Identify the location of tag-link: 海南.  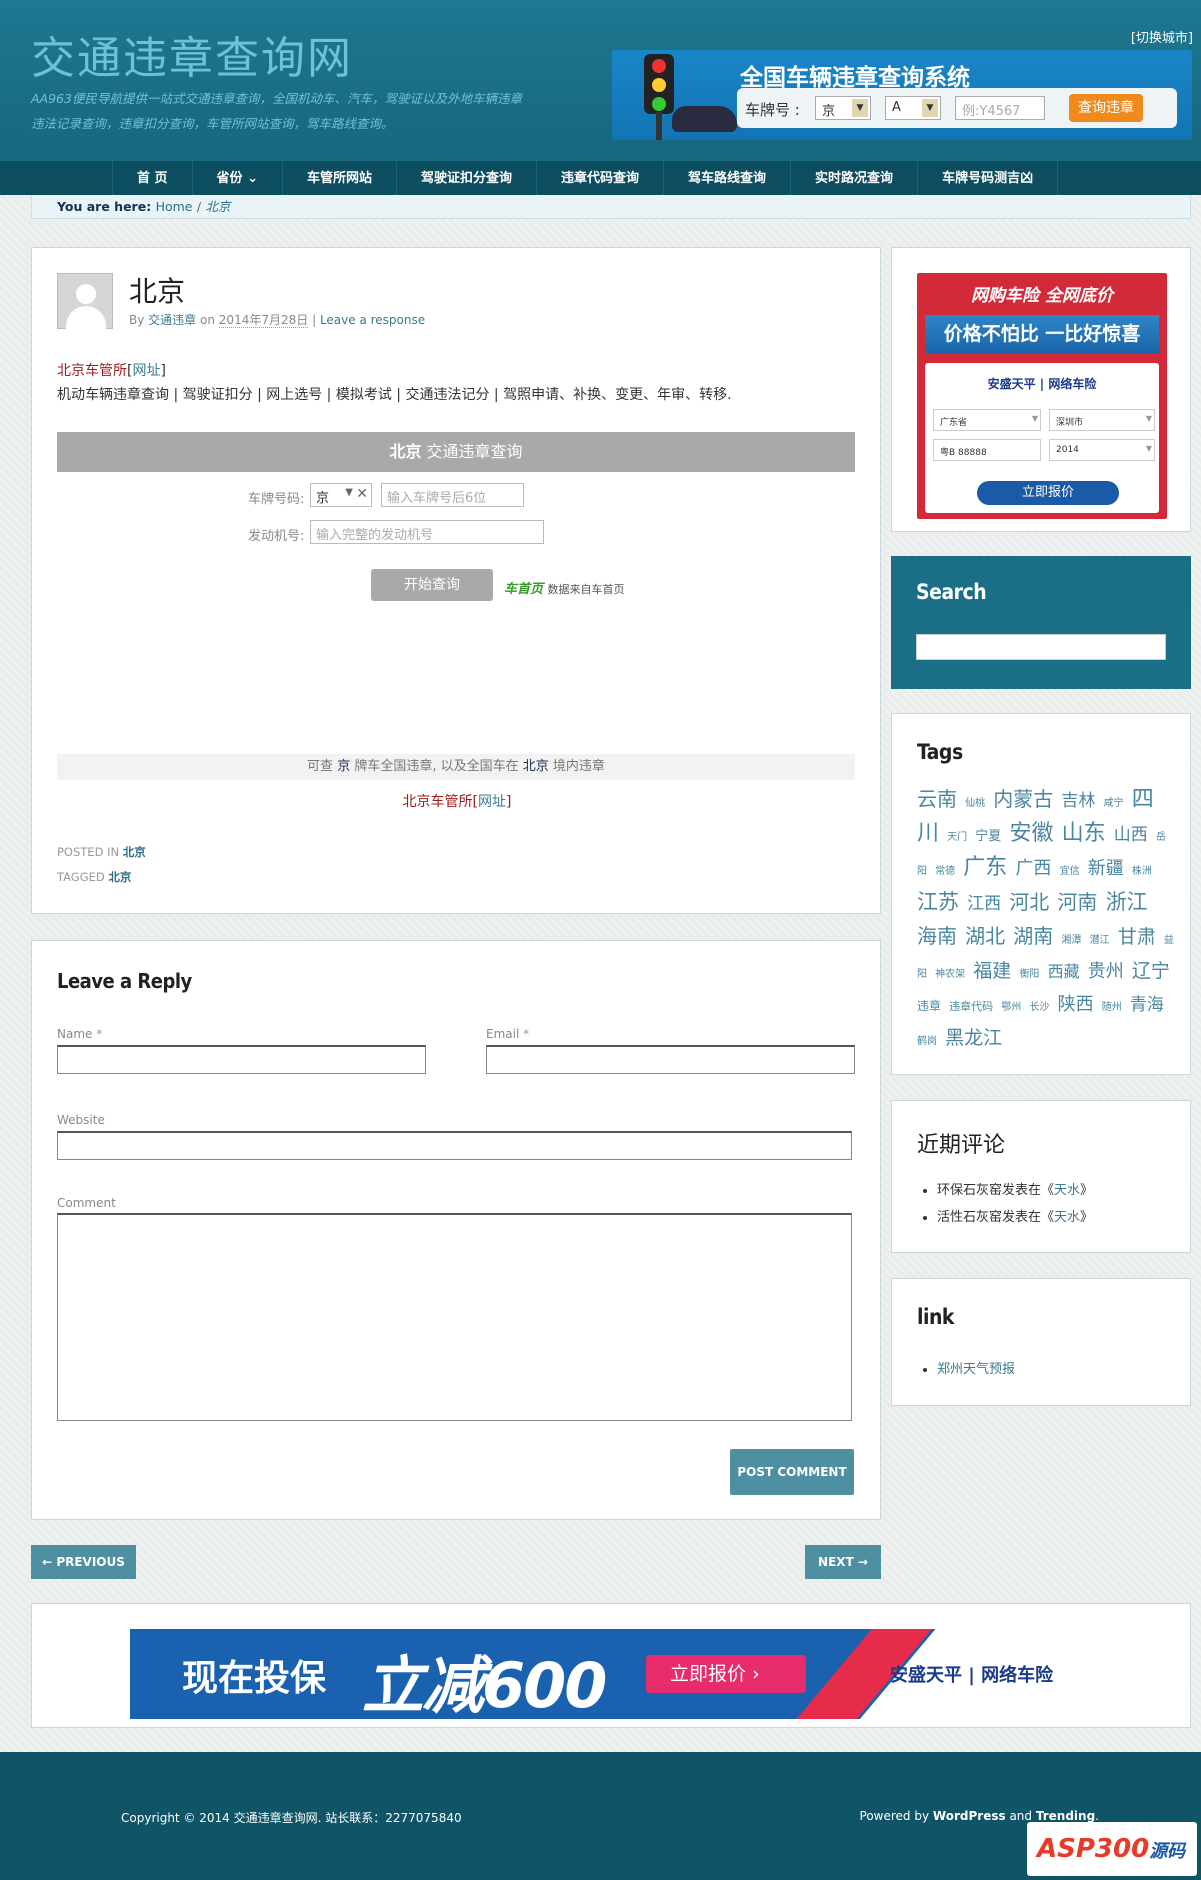
(937, 936).